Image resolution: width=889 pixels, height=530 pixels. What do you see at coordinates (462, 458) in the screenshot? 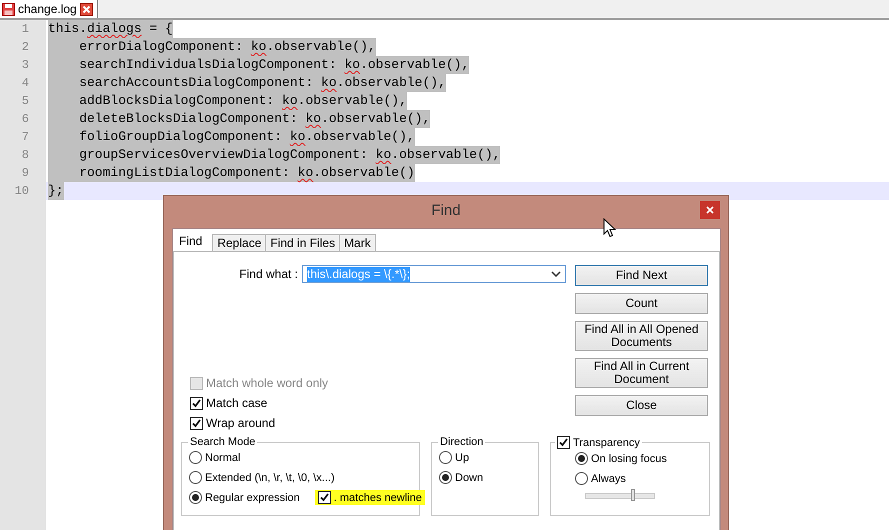
I see `radio-label: Up` at bounding box center [462, 458].